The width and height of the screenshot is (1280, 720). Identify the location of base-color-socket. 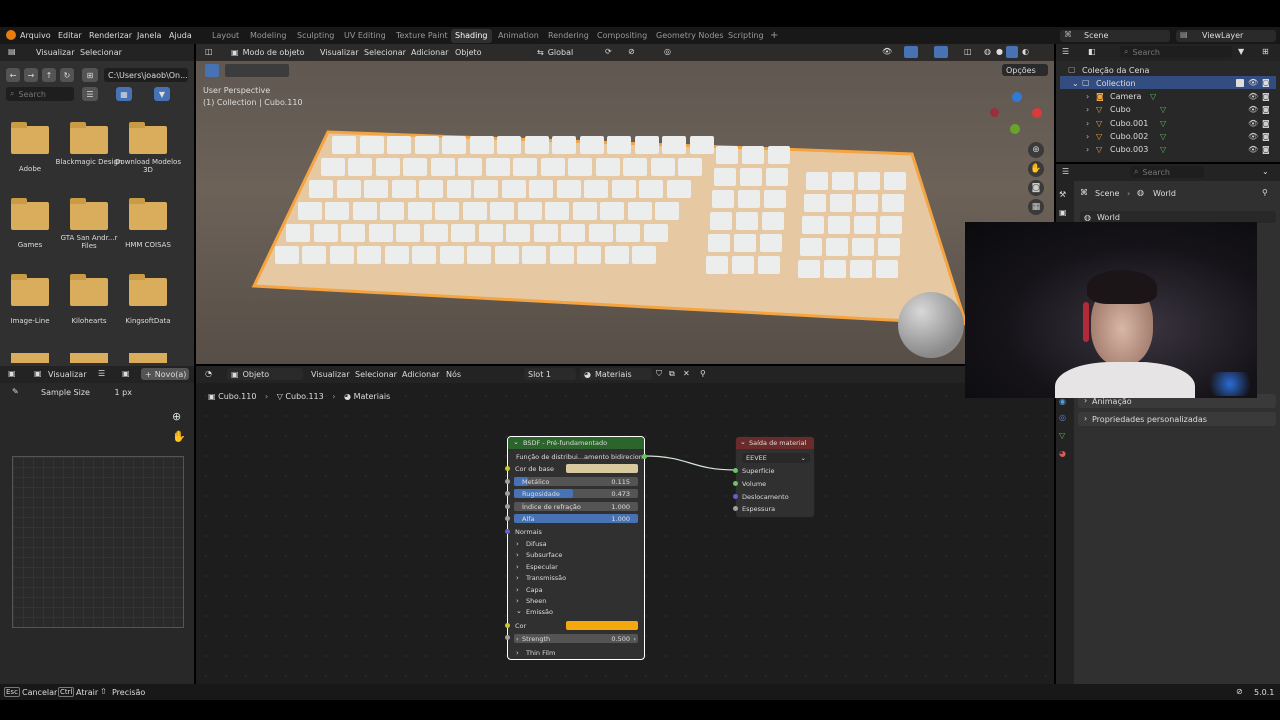
(507, 468).